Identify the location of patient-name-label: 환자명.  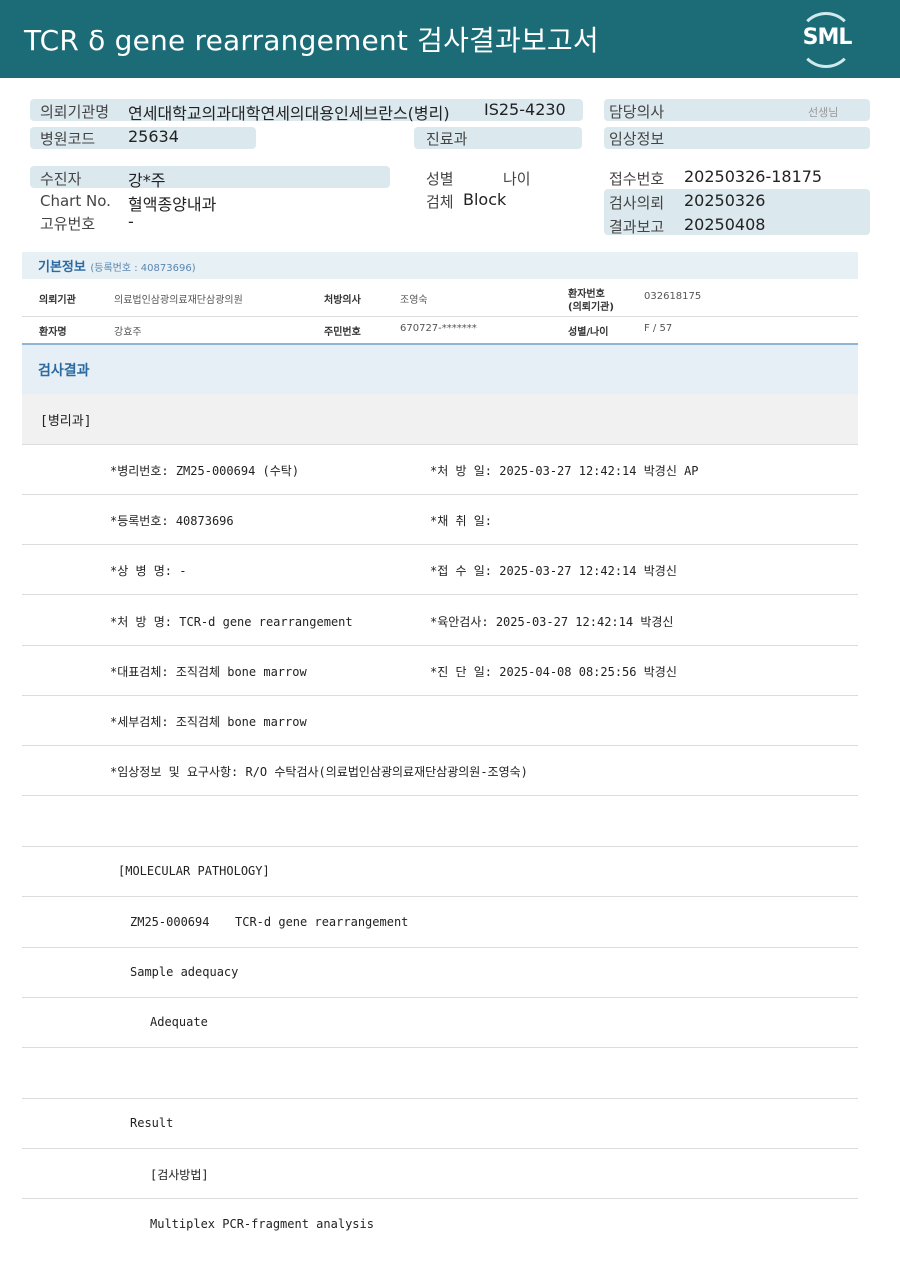
(53, 332).